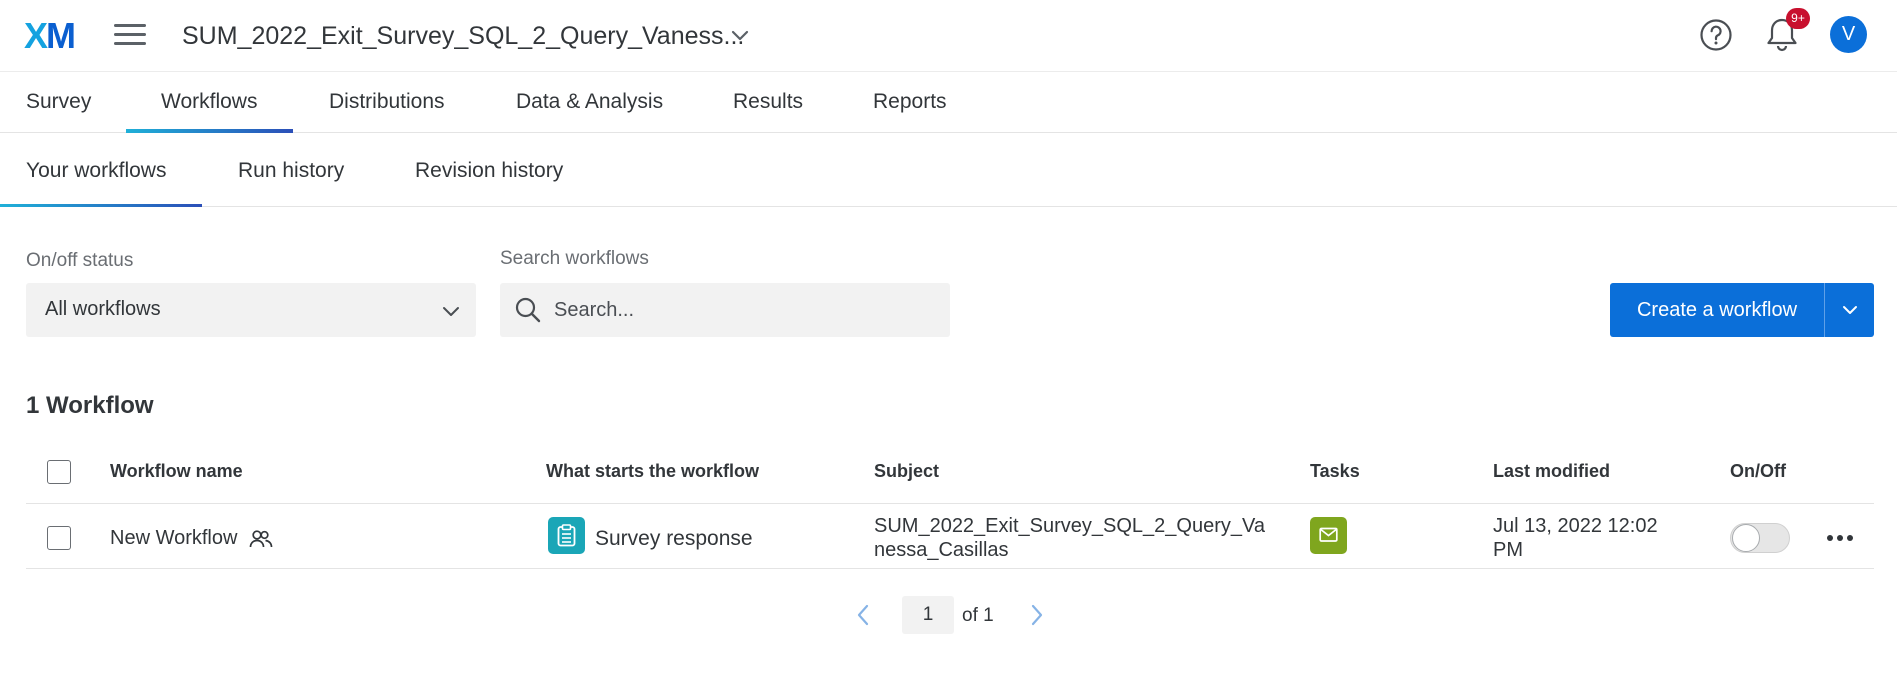  Describe the element at coordinates (574, 258) in the screenshot. I see `search-label: Search workflows` at that location.